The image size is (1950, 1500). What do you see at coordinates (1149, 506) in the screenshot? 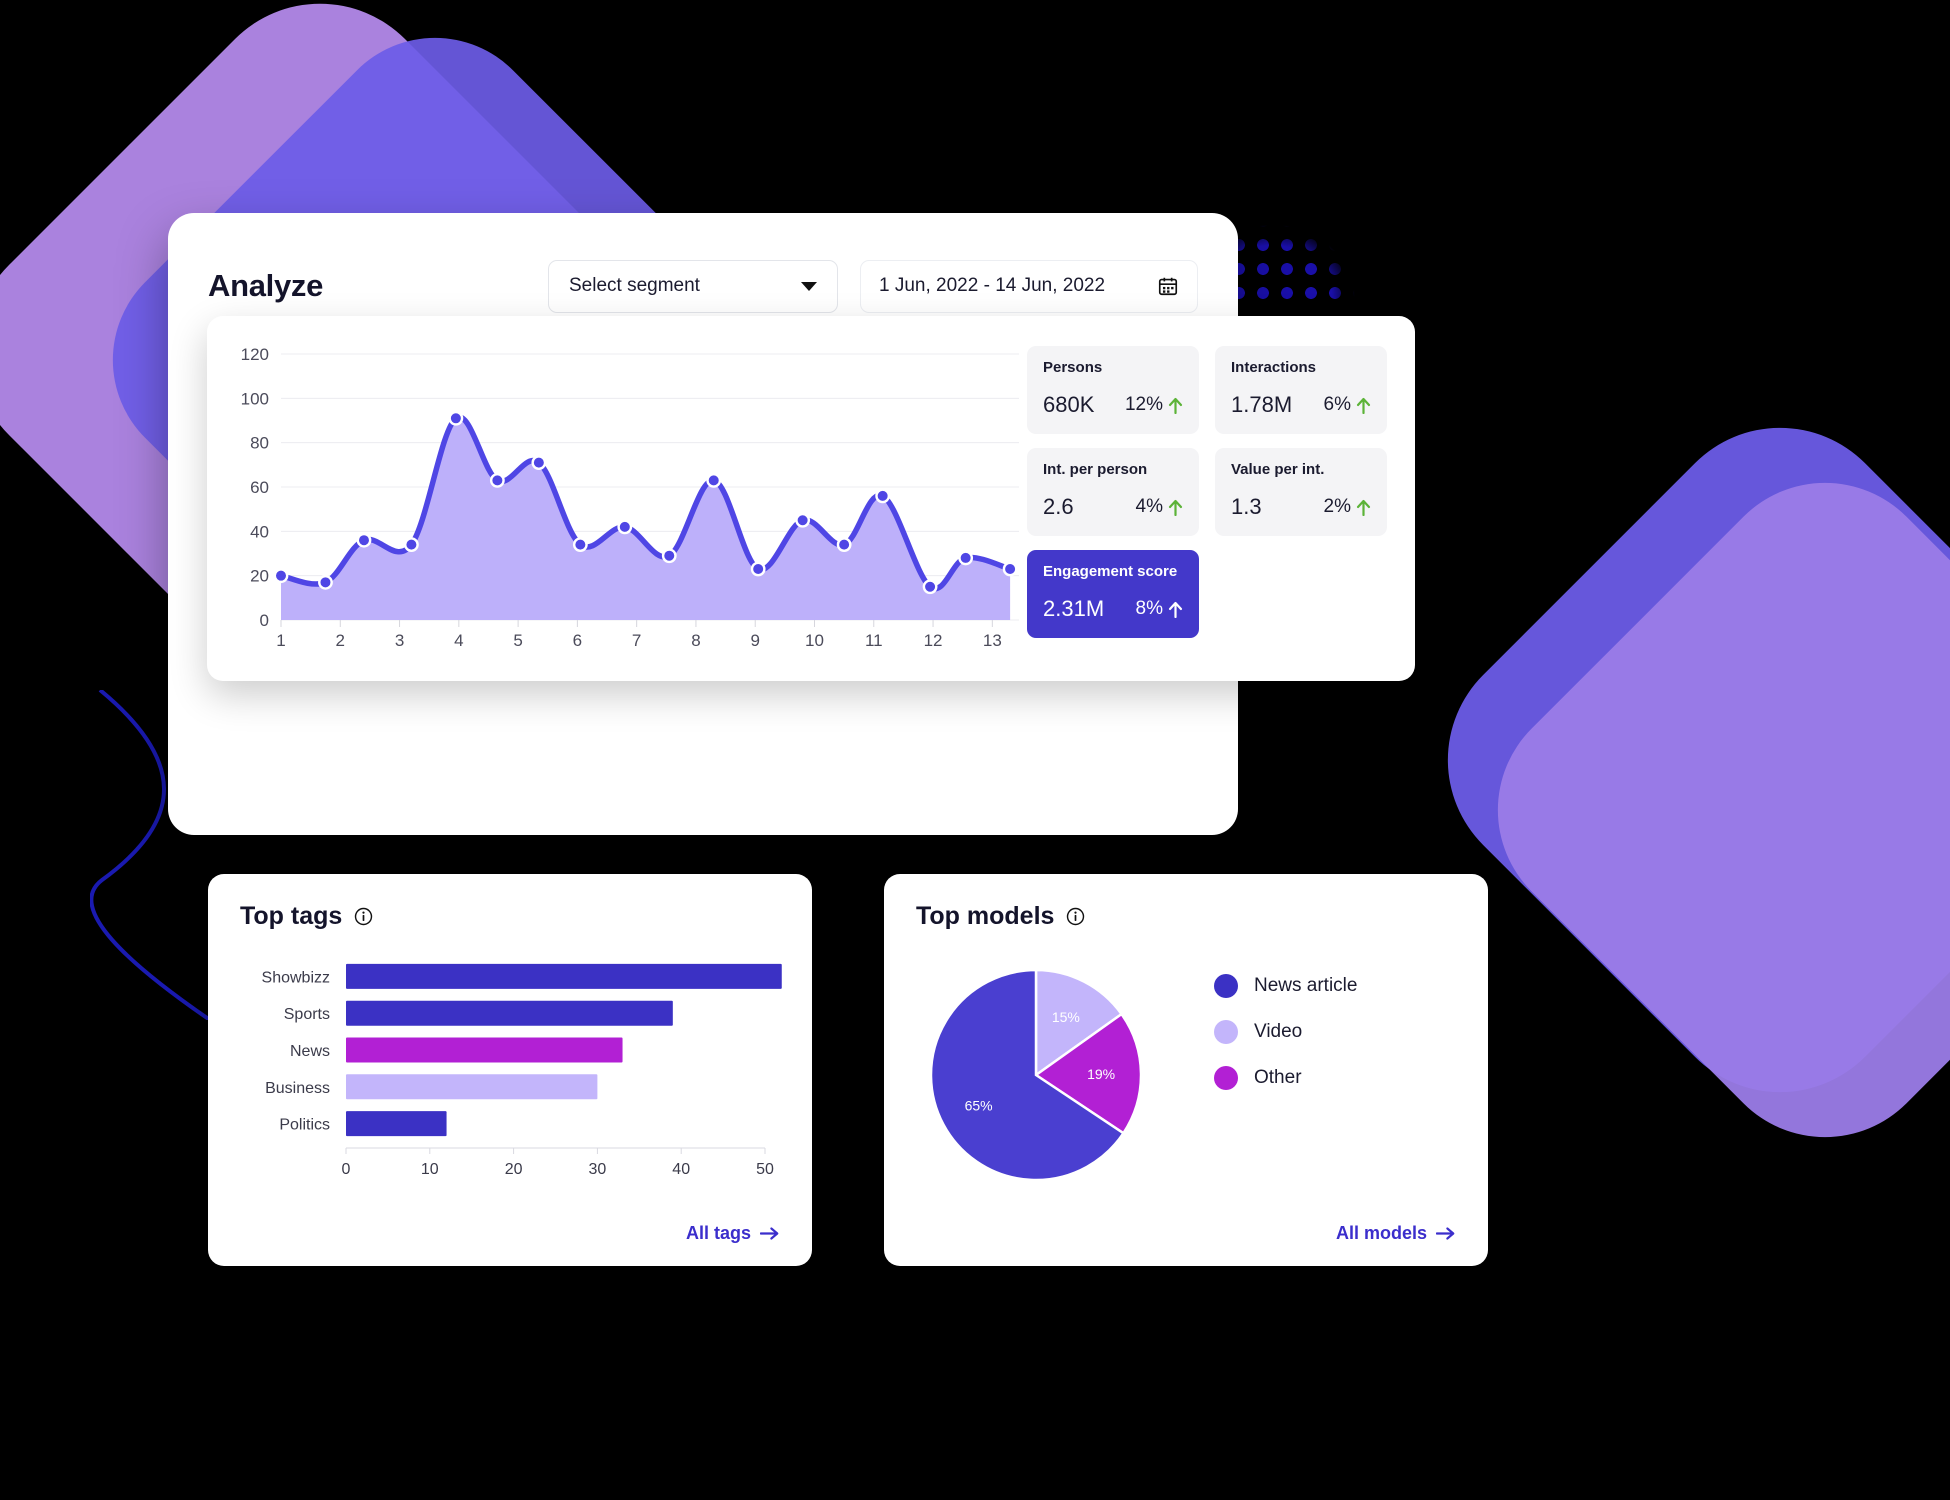
I see `kpi-delta-value: 4%` at bounding box center [1149, 506].